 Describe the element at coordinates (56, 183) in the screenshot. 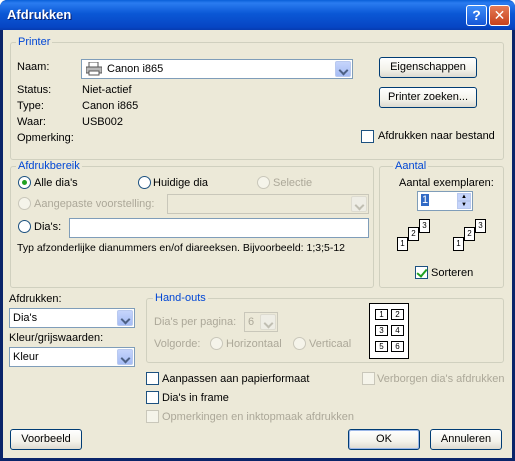

I see `range-all-label: Alle dia's` at that location.